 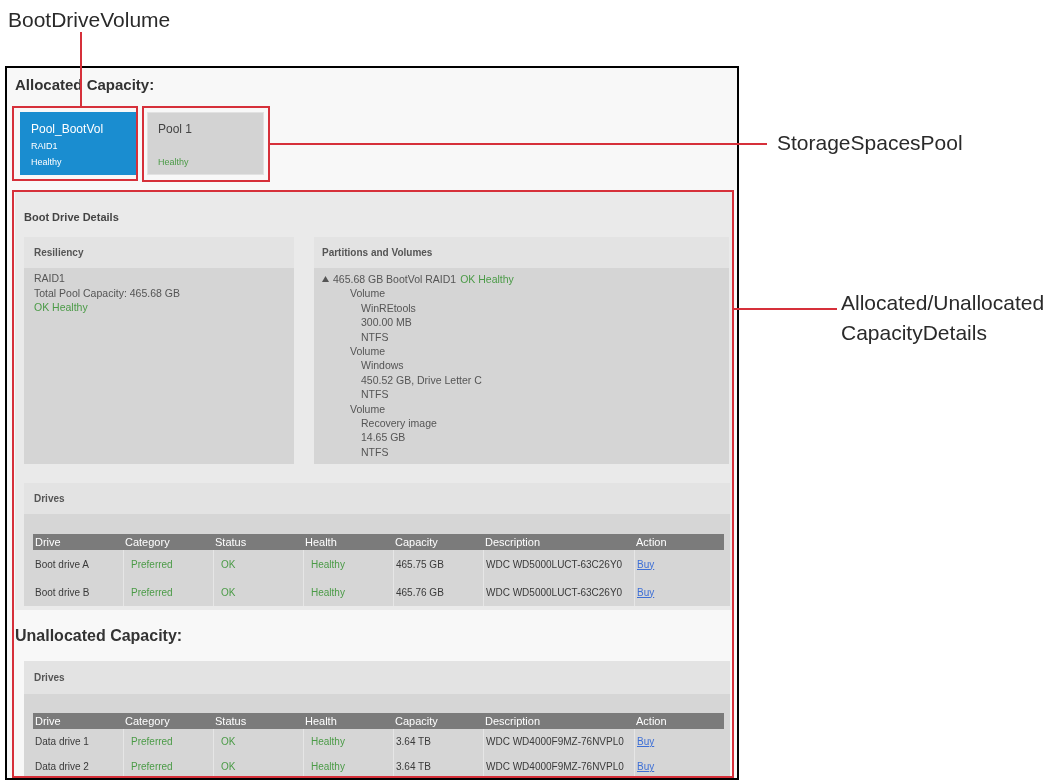 I want to click on pool-card: Pool_BootVol RAID1 Healthy, so click(x=78, y=143).